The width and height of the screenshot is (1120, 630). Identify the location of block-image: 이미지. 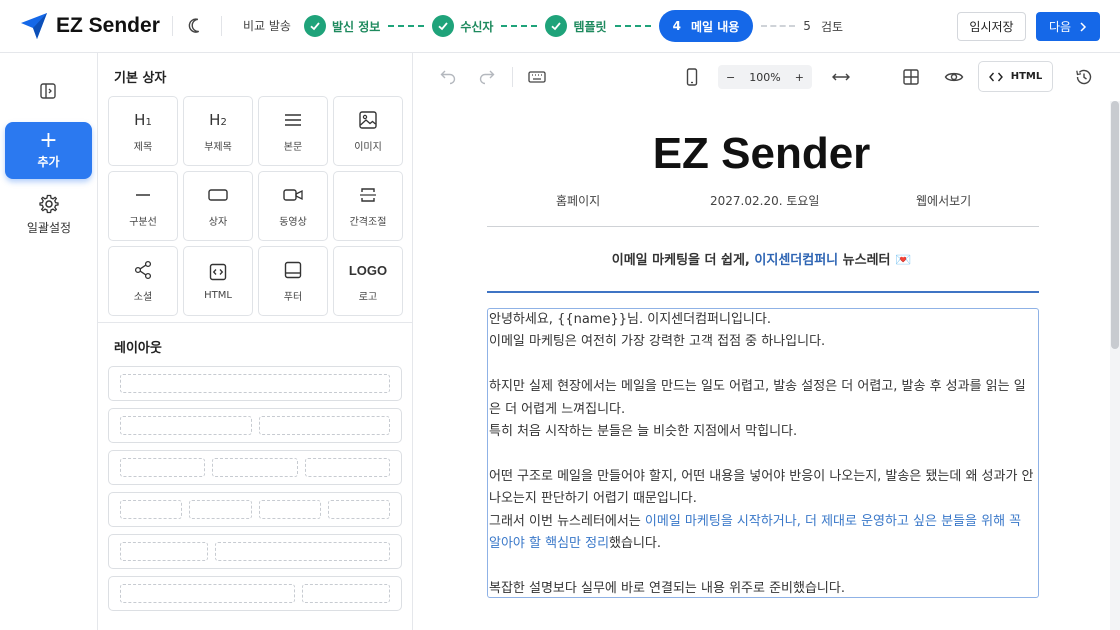
(368, 131).